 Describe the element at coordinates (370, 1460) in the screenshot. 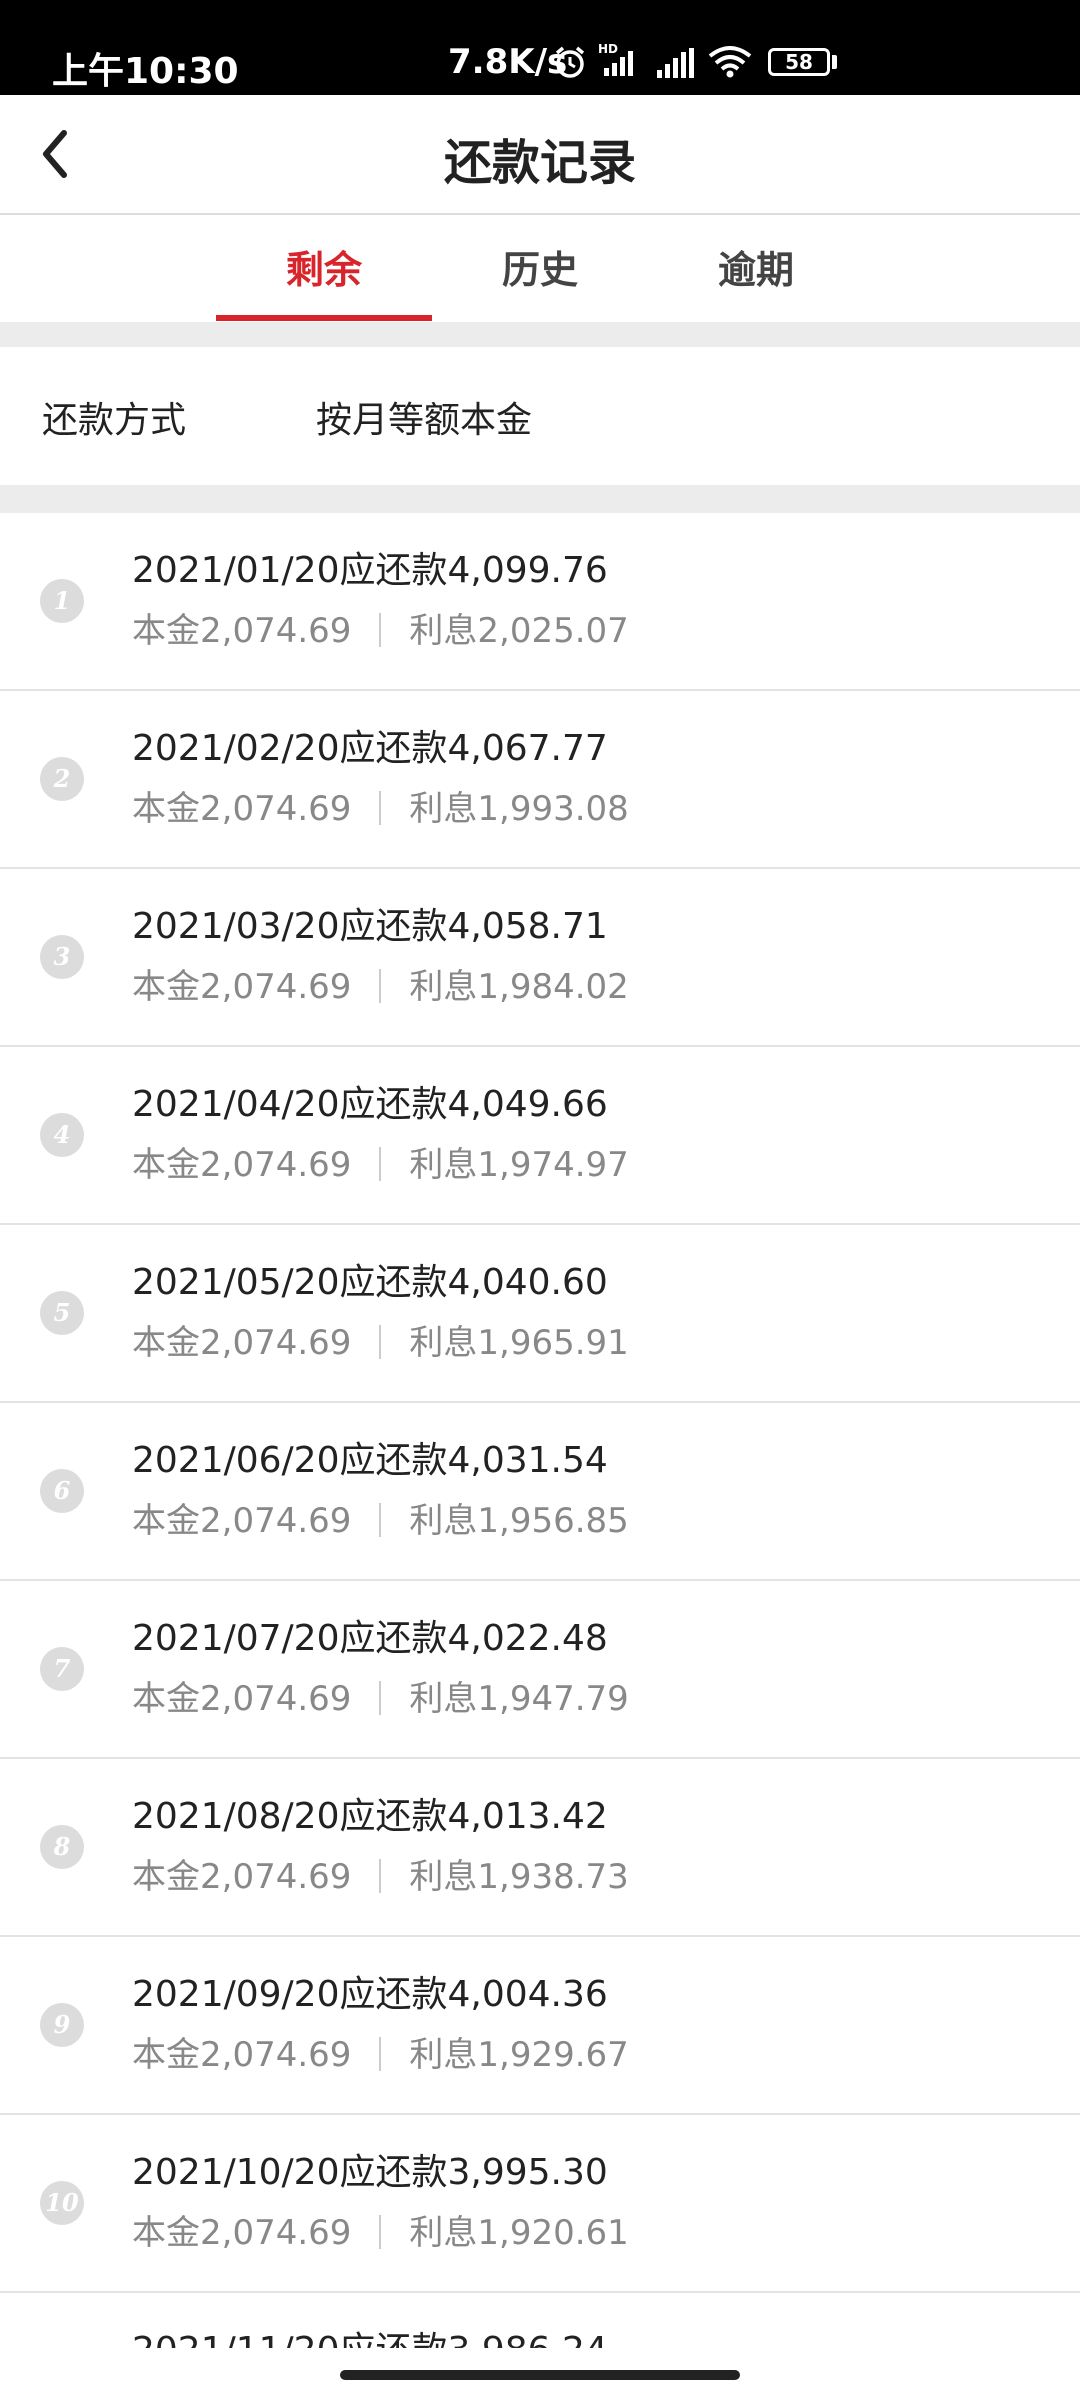

I see `due-payment-text: 2021/06/20应还款4,031.54` at that location.